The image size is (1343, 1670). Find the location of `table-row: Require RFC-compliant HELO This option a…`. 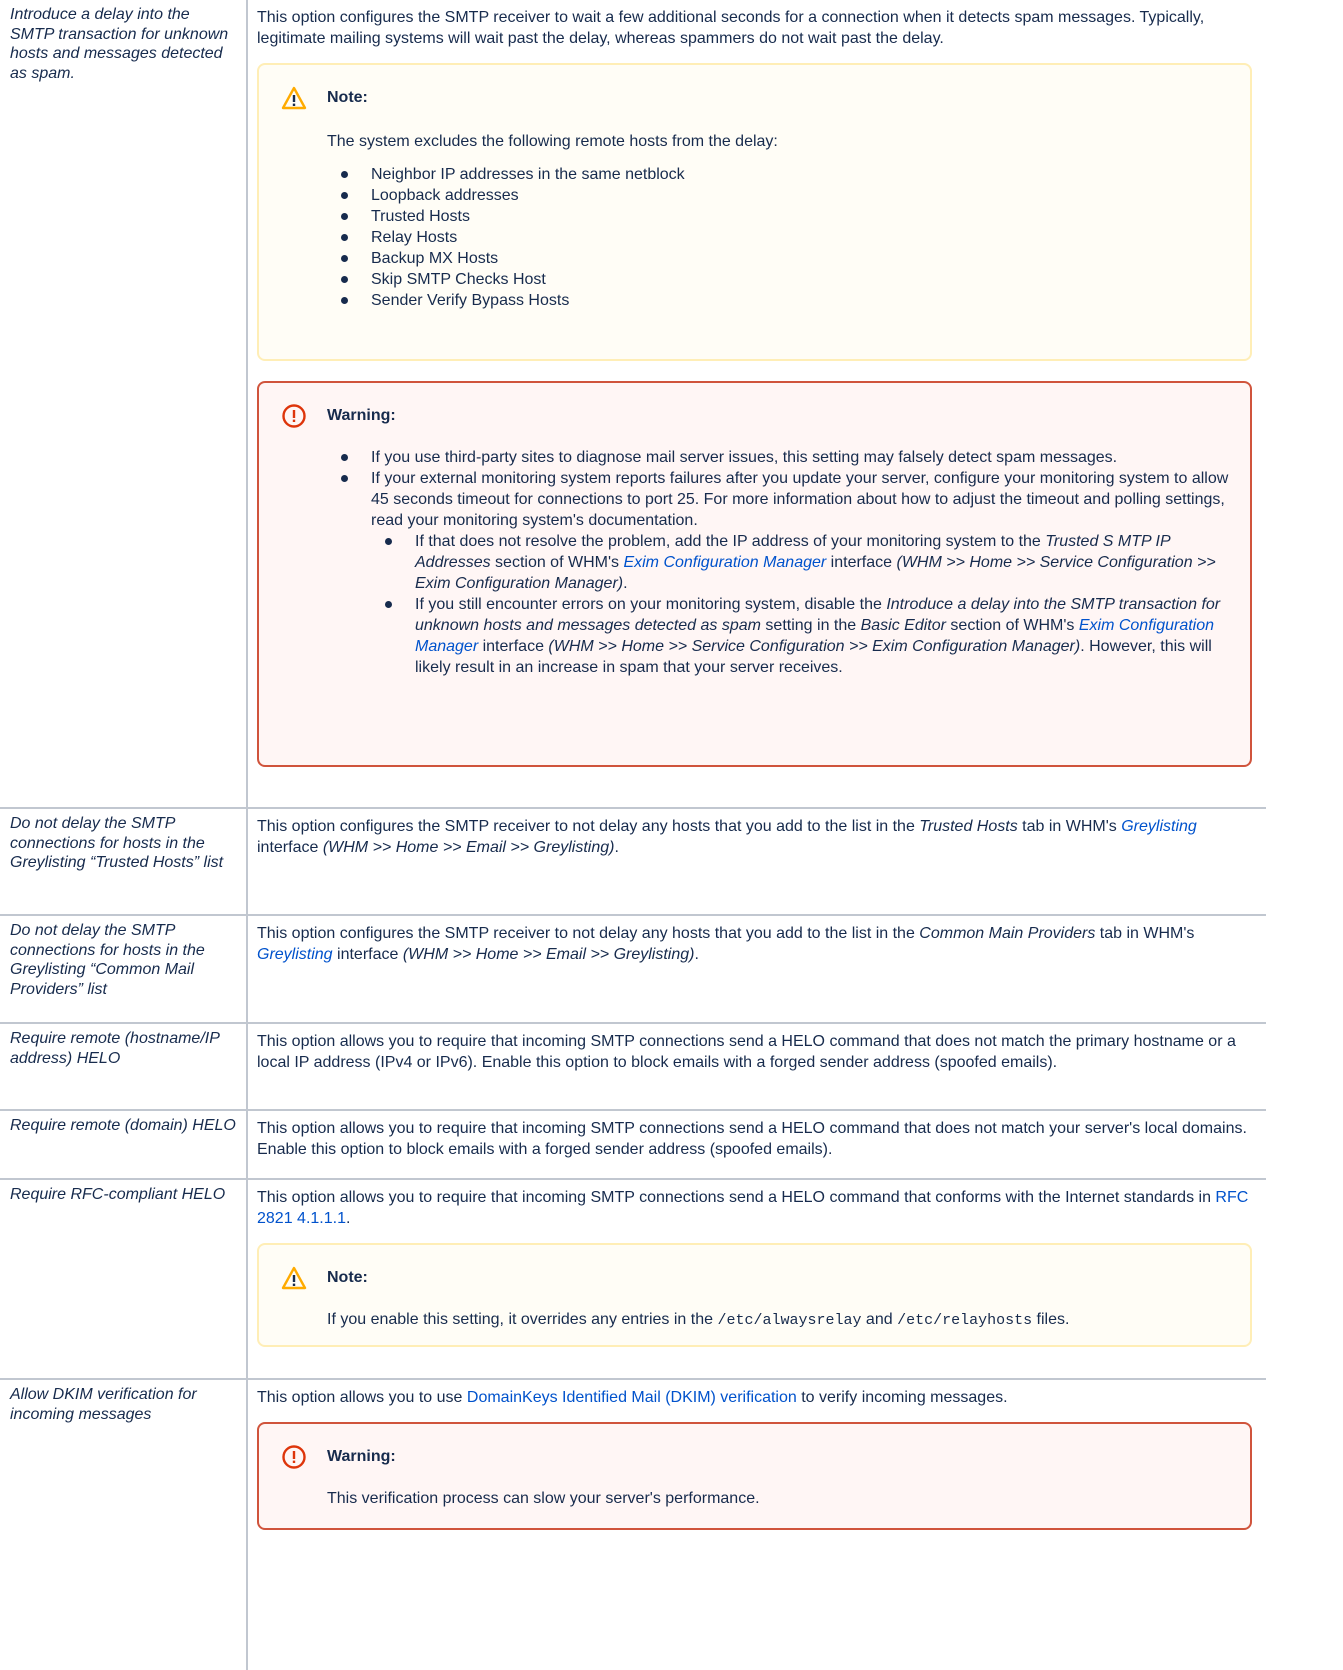

table-row: Require RFC-compliant HELO This option a… is located at coordinates (633, 1279).